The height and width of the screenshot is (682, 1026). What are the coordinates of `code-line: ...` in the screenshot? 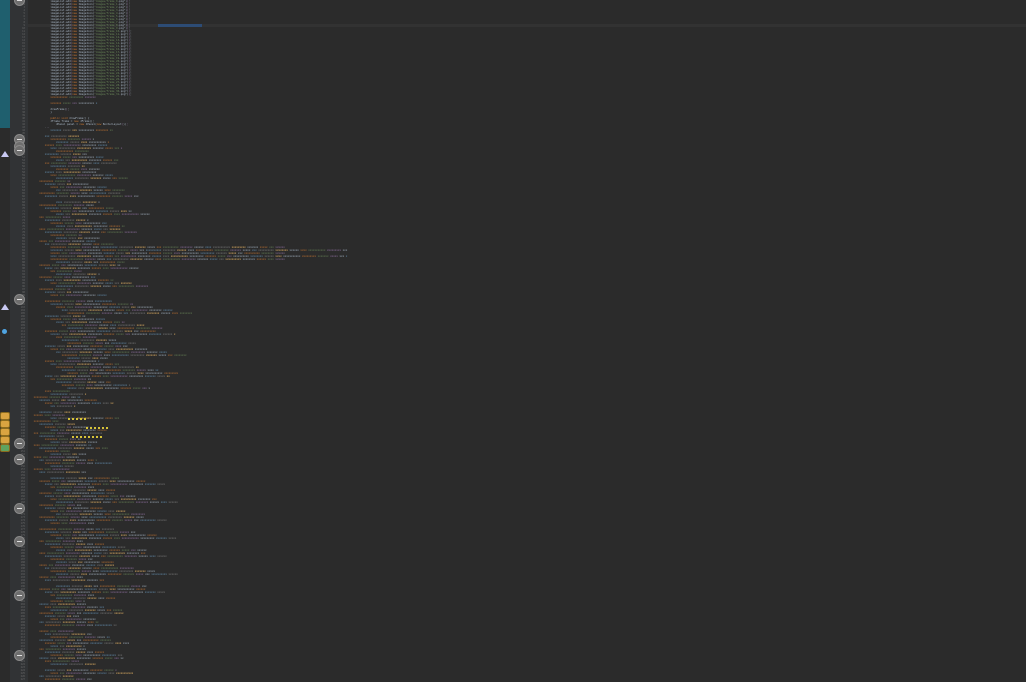 It's located at (47, 127).